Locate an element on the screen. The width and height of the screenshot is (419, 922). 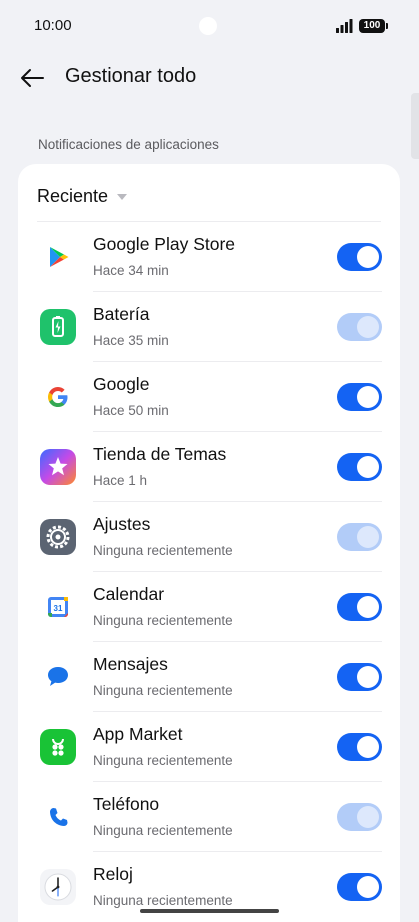
battery-icon: 100 is located at coordinates (373, 26).